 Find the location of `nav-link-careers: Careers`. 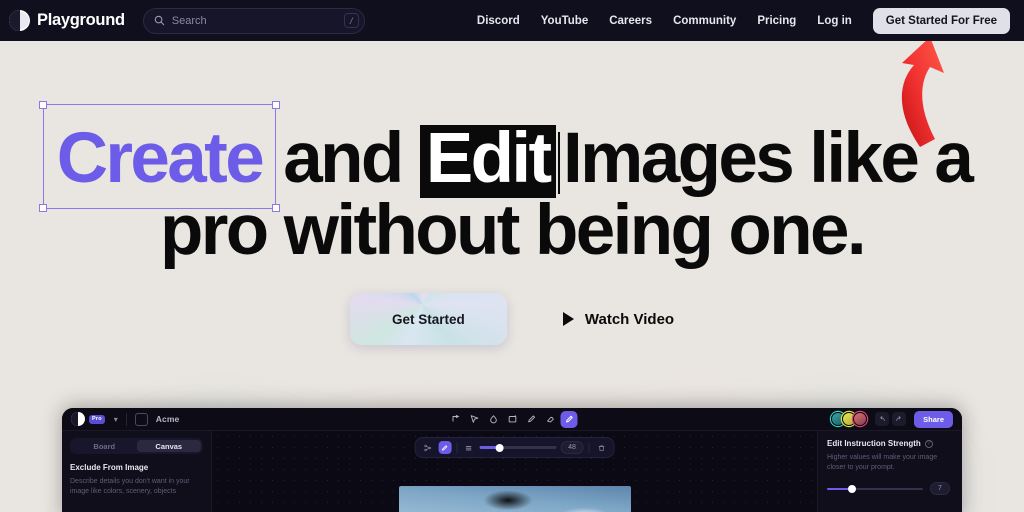

nav-link-careers: Careers is located at coordinates (630, 21).